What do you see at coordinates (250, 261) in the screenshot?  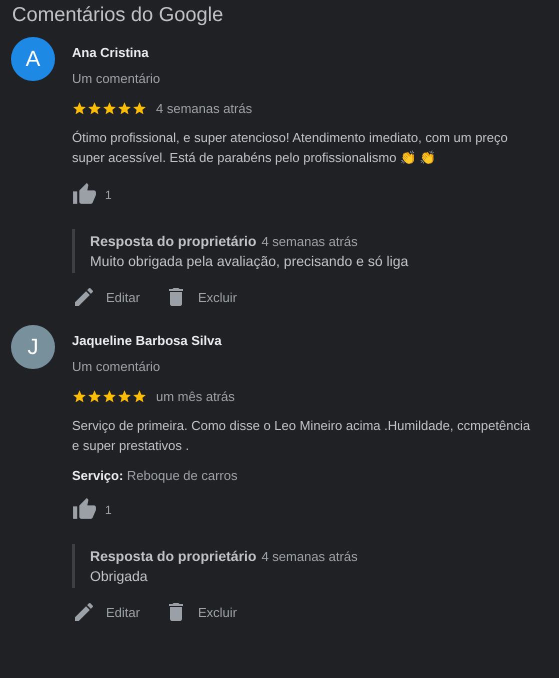 I see `reply-text: Muito obrigada pela avaliação, precisando e só liga` at bounding box center [250, 261].